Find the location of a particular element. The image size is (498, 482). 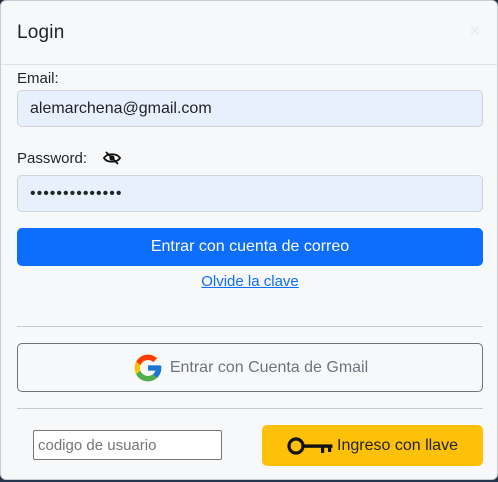

email-field: alemarchena@gmail.com is located at coordinates (250, 108).